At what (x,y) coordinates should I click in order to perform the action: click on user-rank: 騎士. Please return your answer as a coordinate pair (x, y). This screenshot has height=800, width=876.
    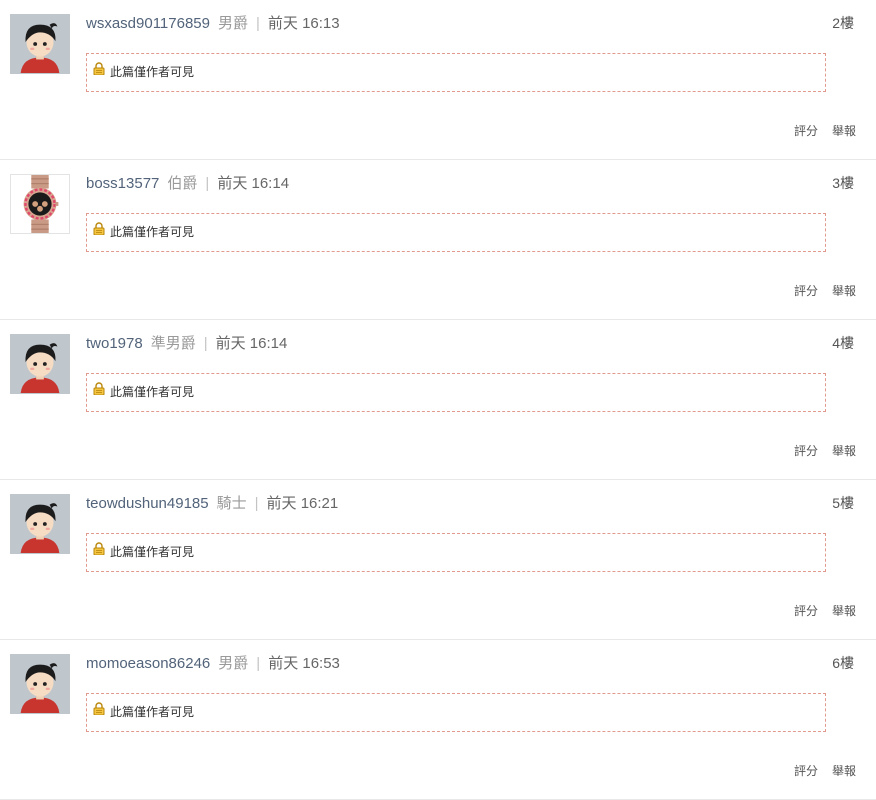
    Looking at the image, I should click on (231, 503).